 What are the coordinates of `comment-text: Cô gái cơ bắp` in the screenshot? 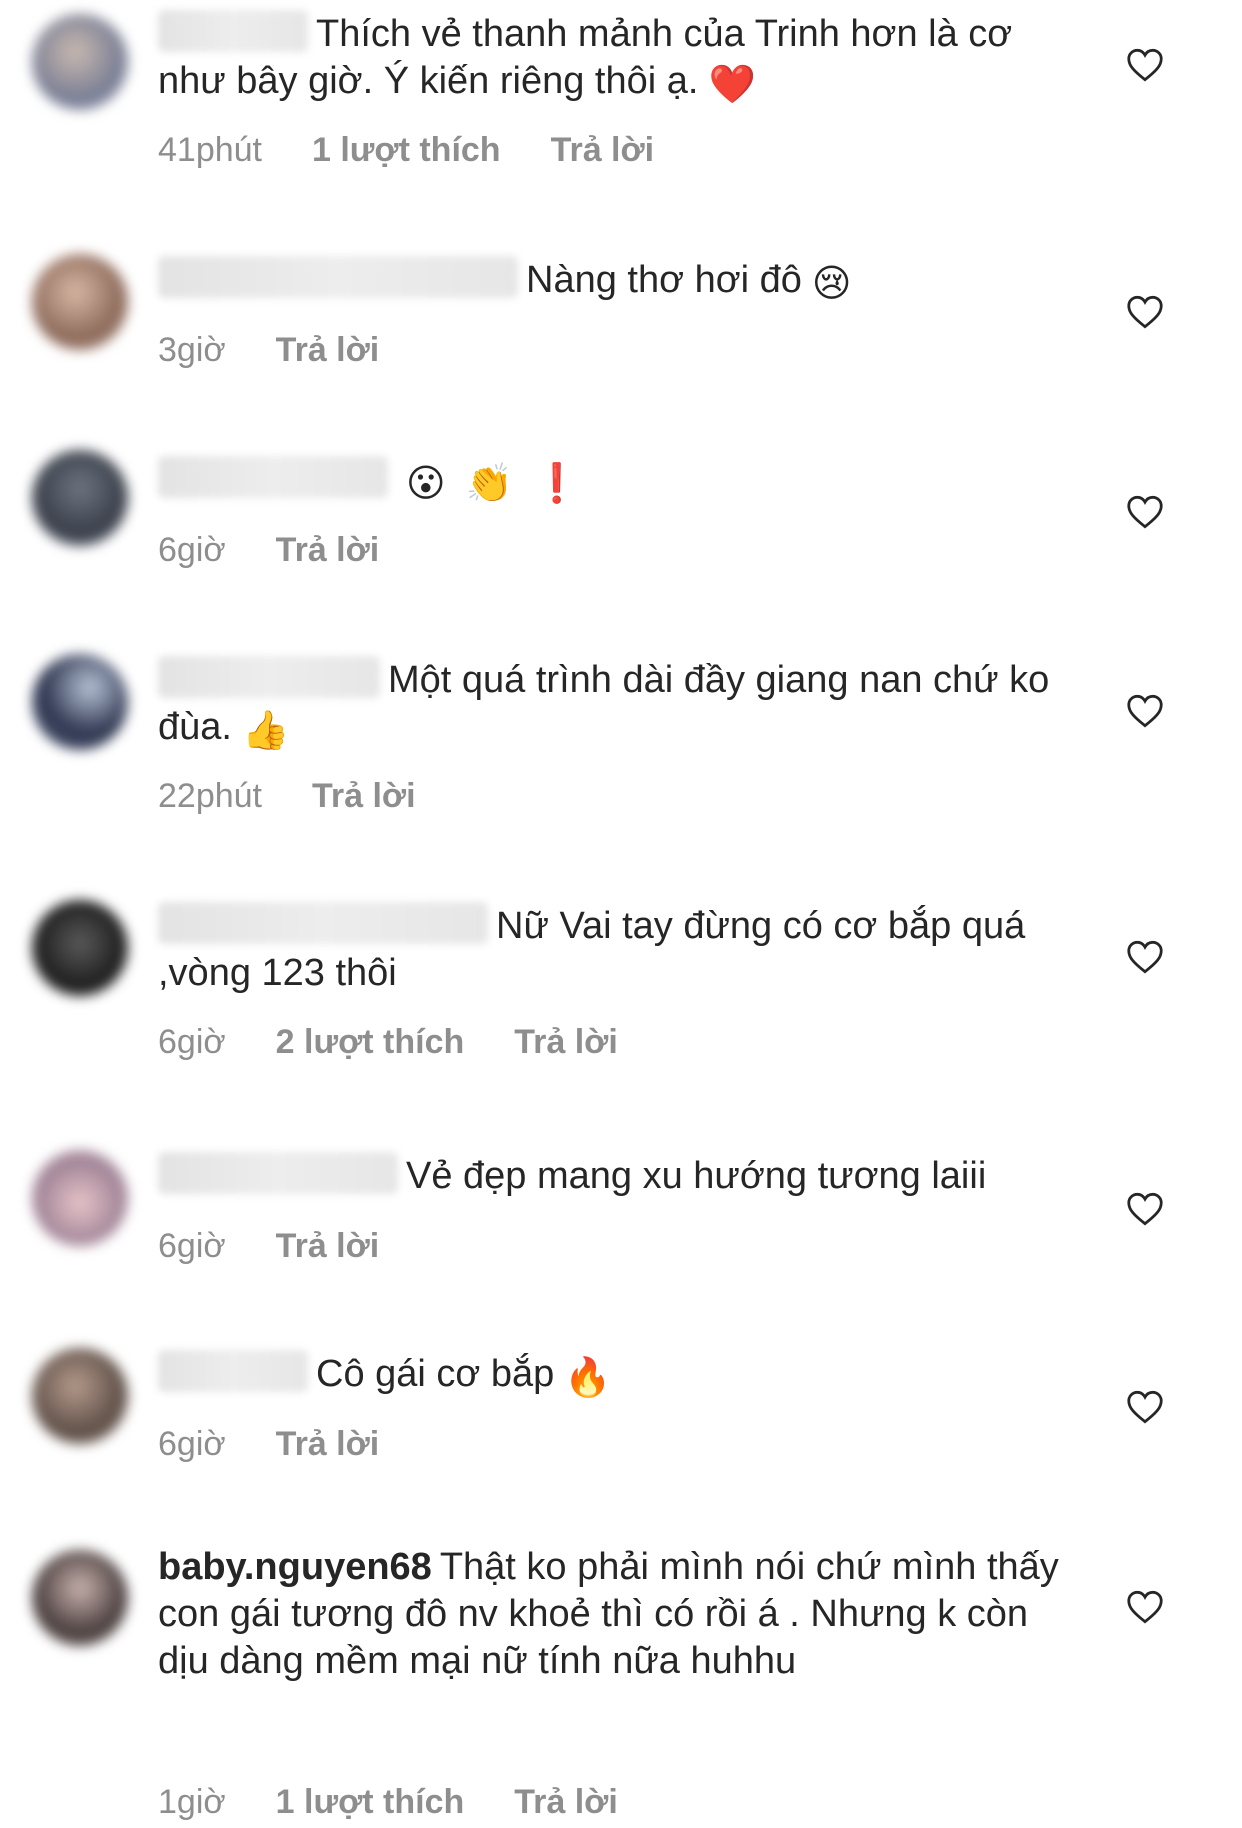 It's located at (435, 1374).